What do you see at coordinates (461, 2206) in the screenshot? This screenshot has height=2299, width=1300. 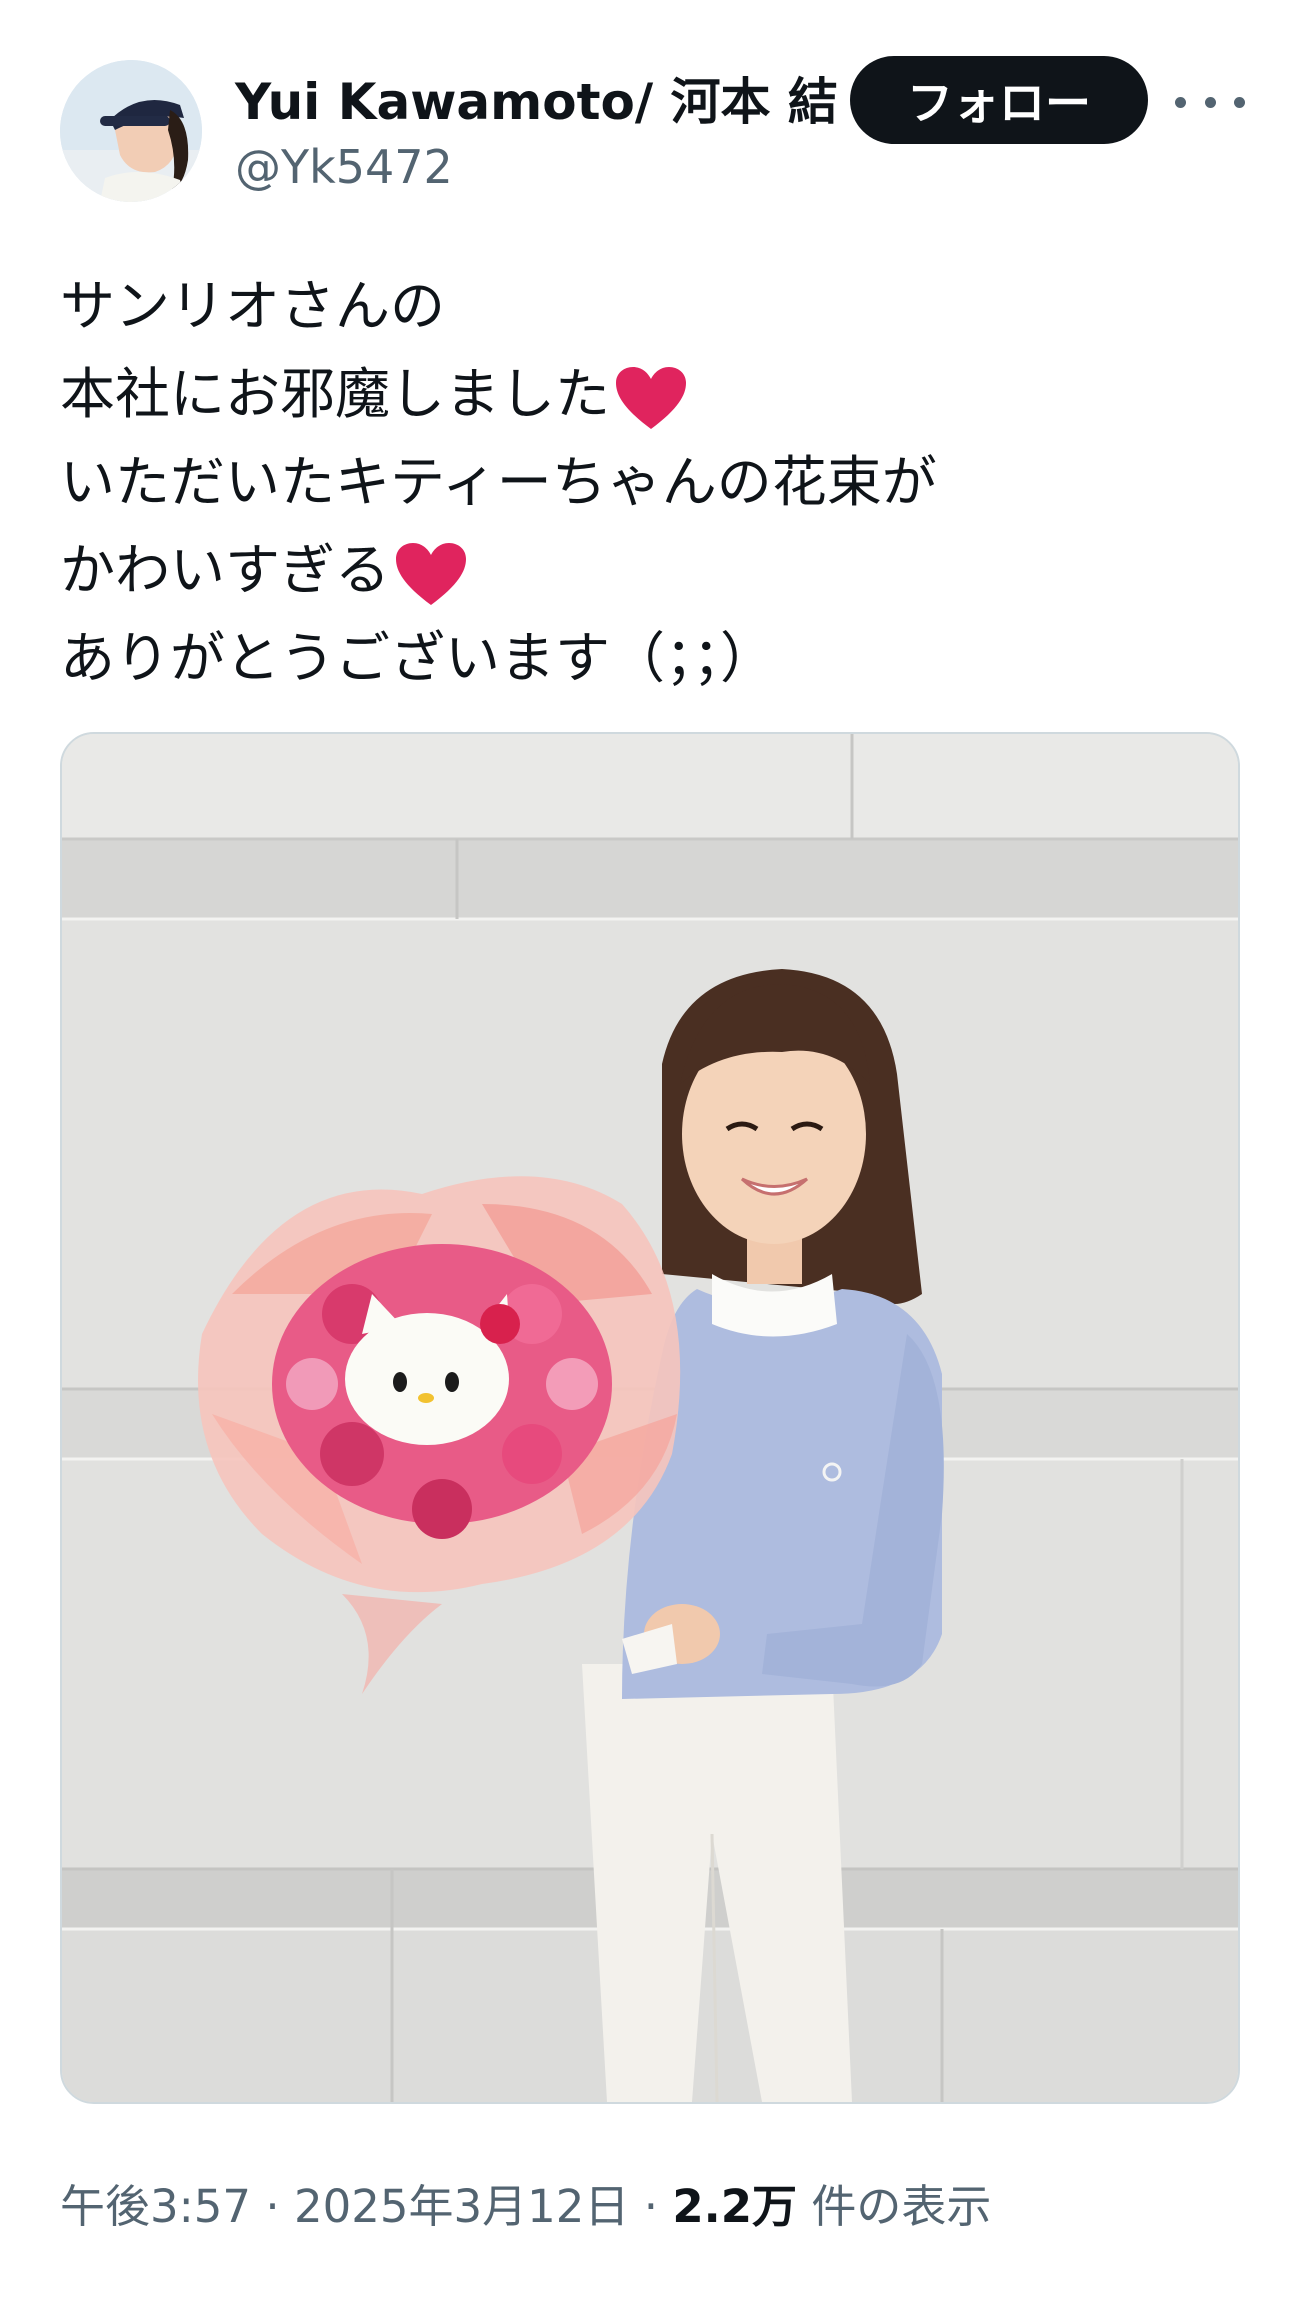 I see `tweet-date: 2025年3月12日` at bounding box center [461, 2206].